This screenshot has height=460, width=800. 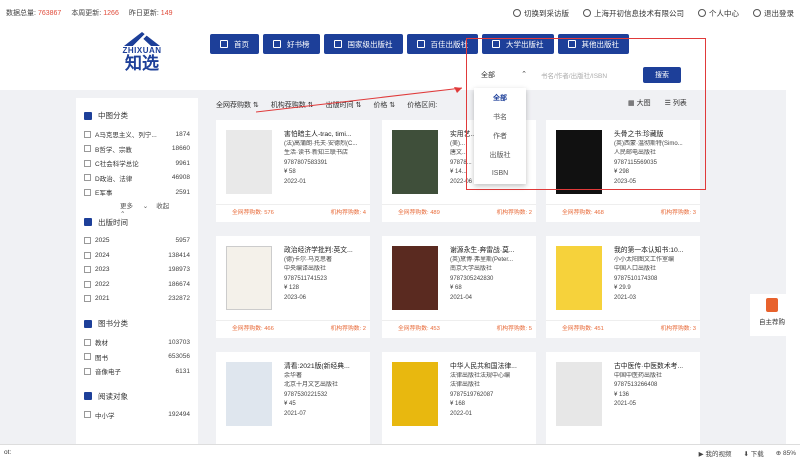 What do you see at coordinates (746, 454) in the screenshot?
I see `download-icon: ⬇` at bounding box center [746, 454].